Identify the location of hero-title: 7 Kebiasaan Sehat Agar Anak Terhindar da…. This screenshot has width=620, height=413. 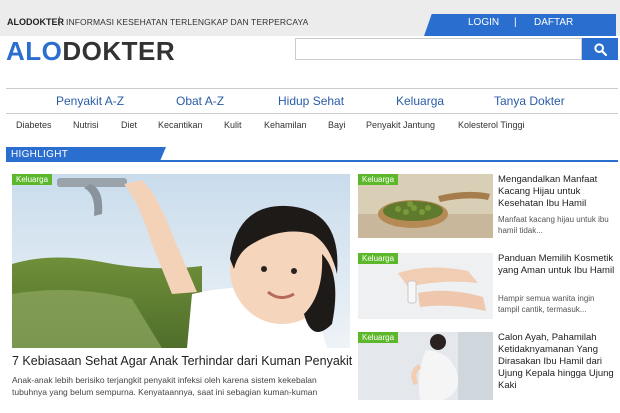
(182, 361).